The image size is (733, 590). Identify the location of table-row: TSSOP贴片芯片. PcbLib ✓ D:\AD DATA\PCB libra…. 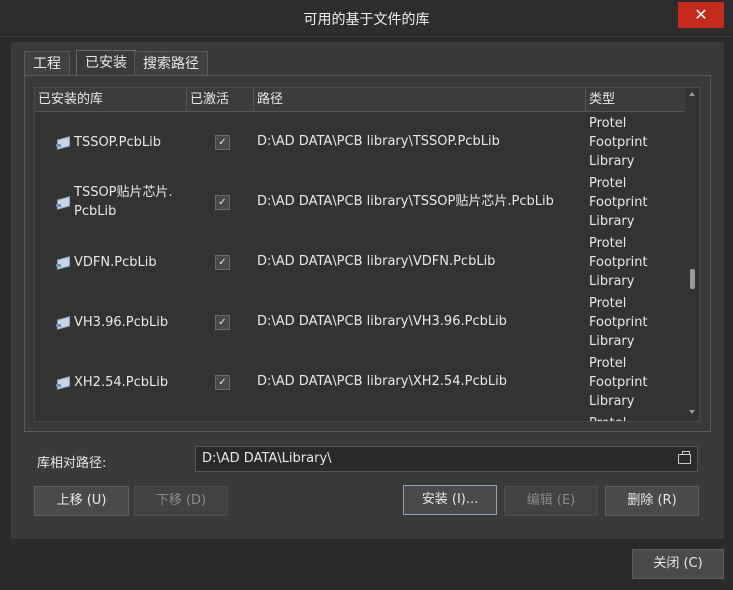
(360, 202).